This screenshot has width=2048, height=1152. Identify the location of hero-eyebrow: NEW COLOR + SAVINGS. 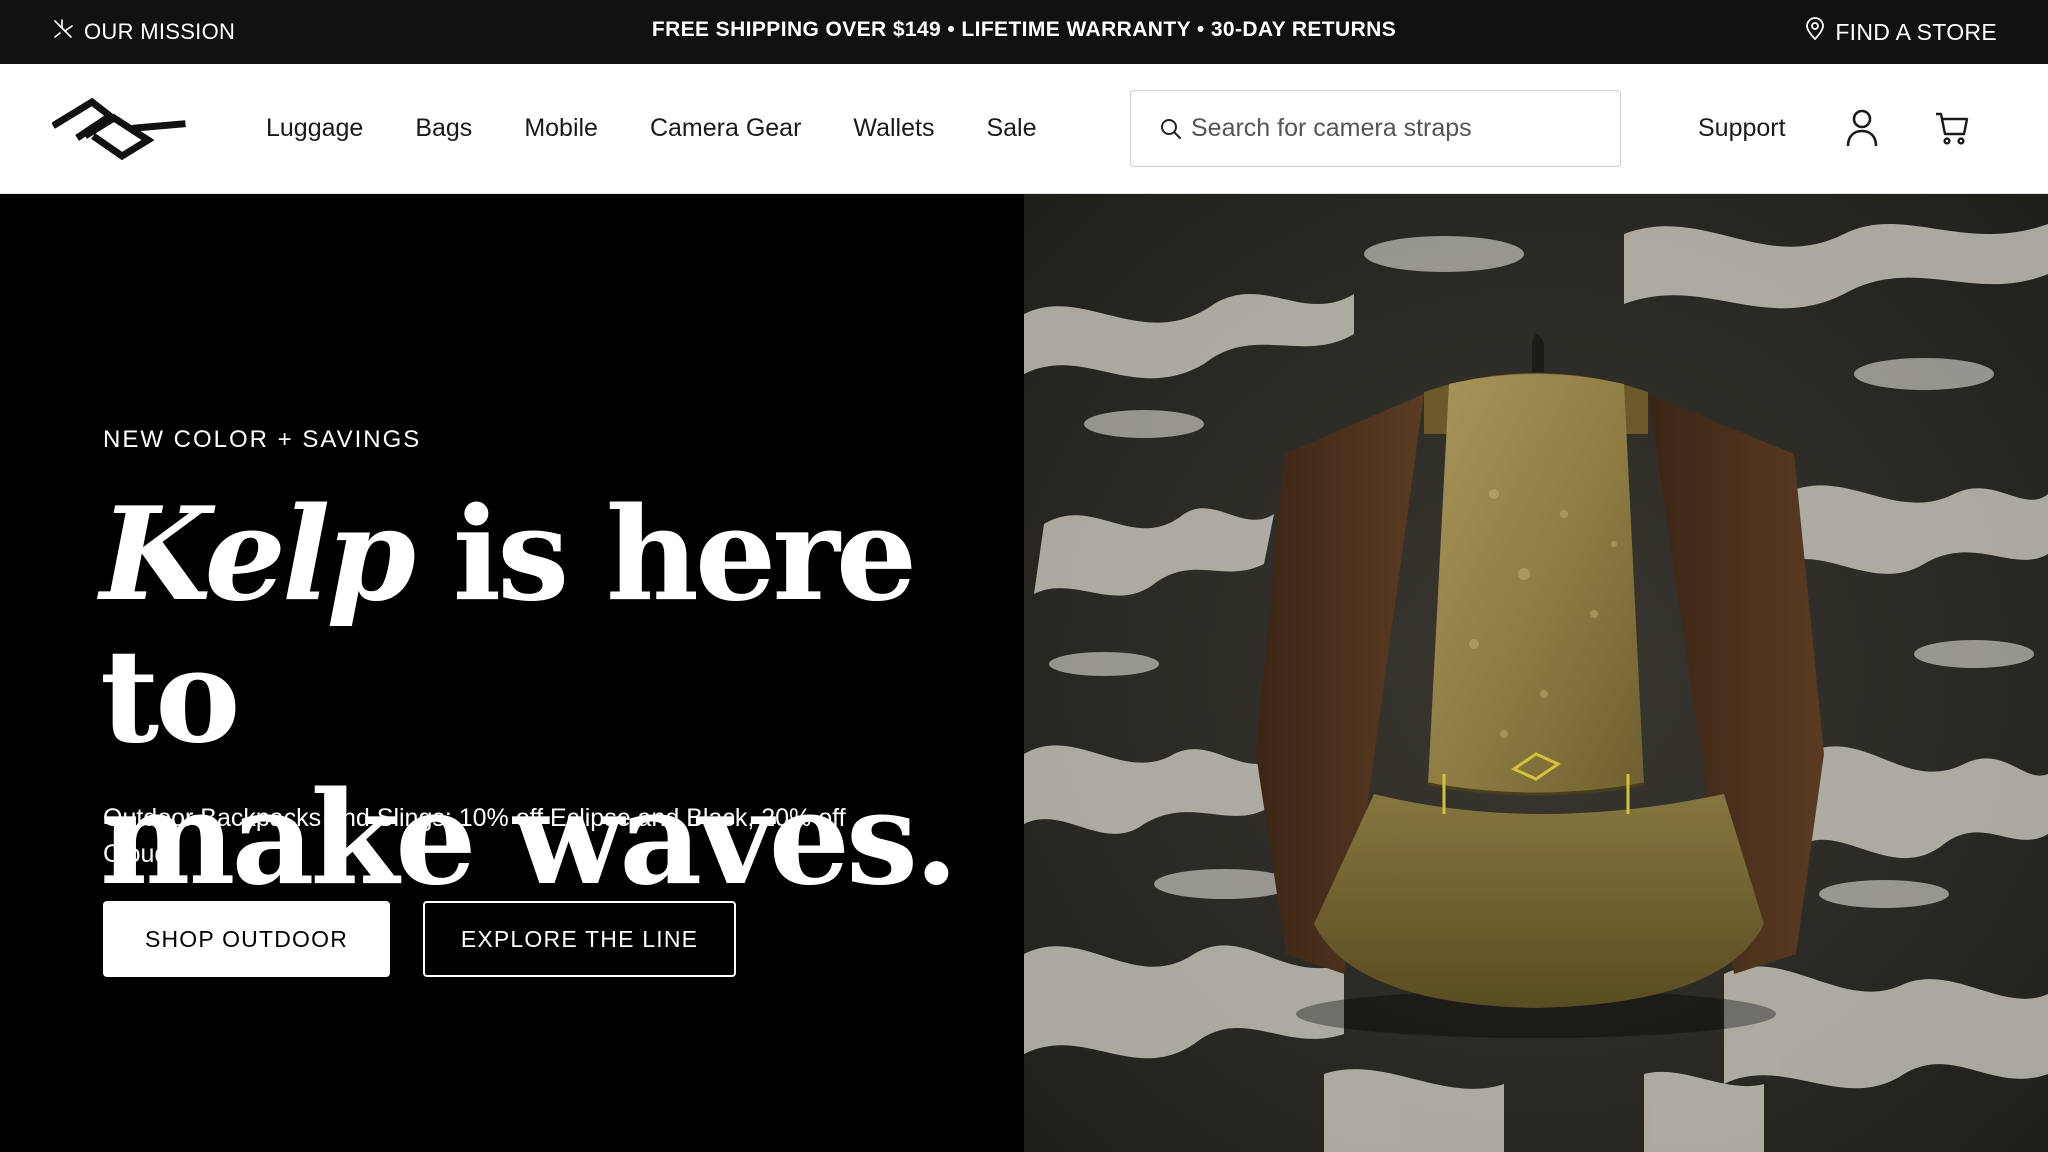
(262, 439).